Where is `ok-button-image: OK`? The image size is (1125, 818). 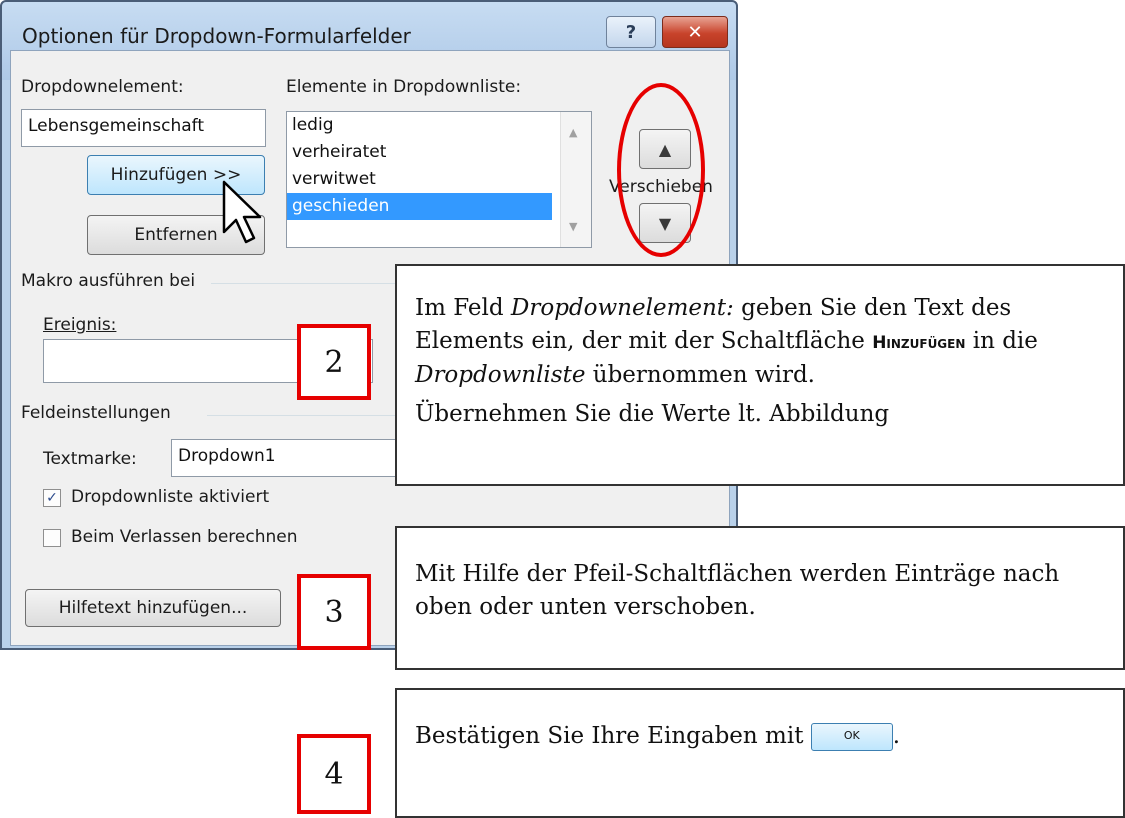
ok-button-image: OK is located at coordinates (851, 737).